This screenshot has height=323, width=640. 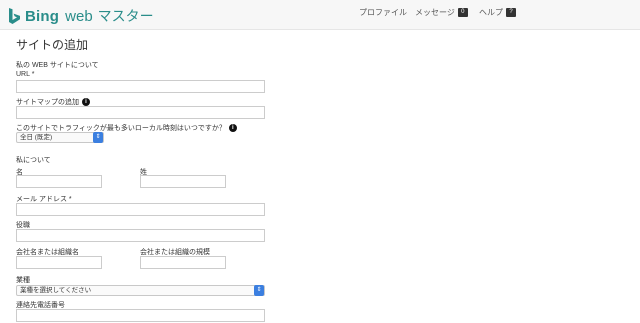 What do you see at coordinates (57, 65) in the screenshot?
I see `my-site-heading: 私の WEB サイトについて` at bounding box center [57, 65].